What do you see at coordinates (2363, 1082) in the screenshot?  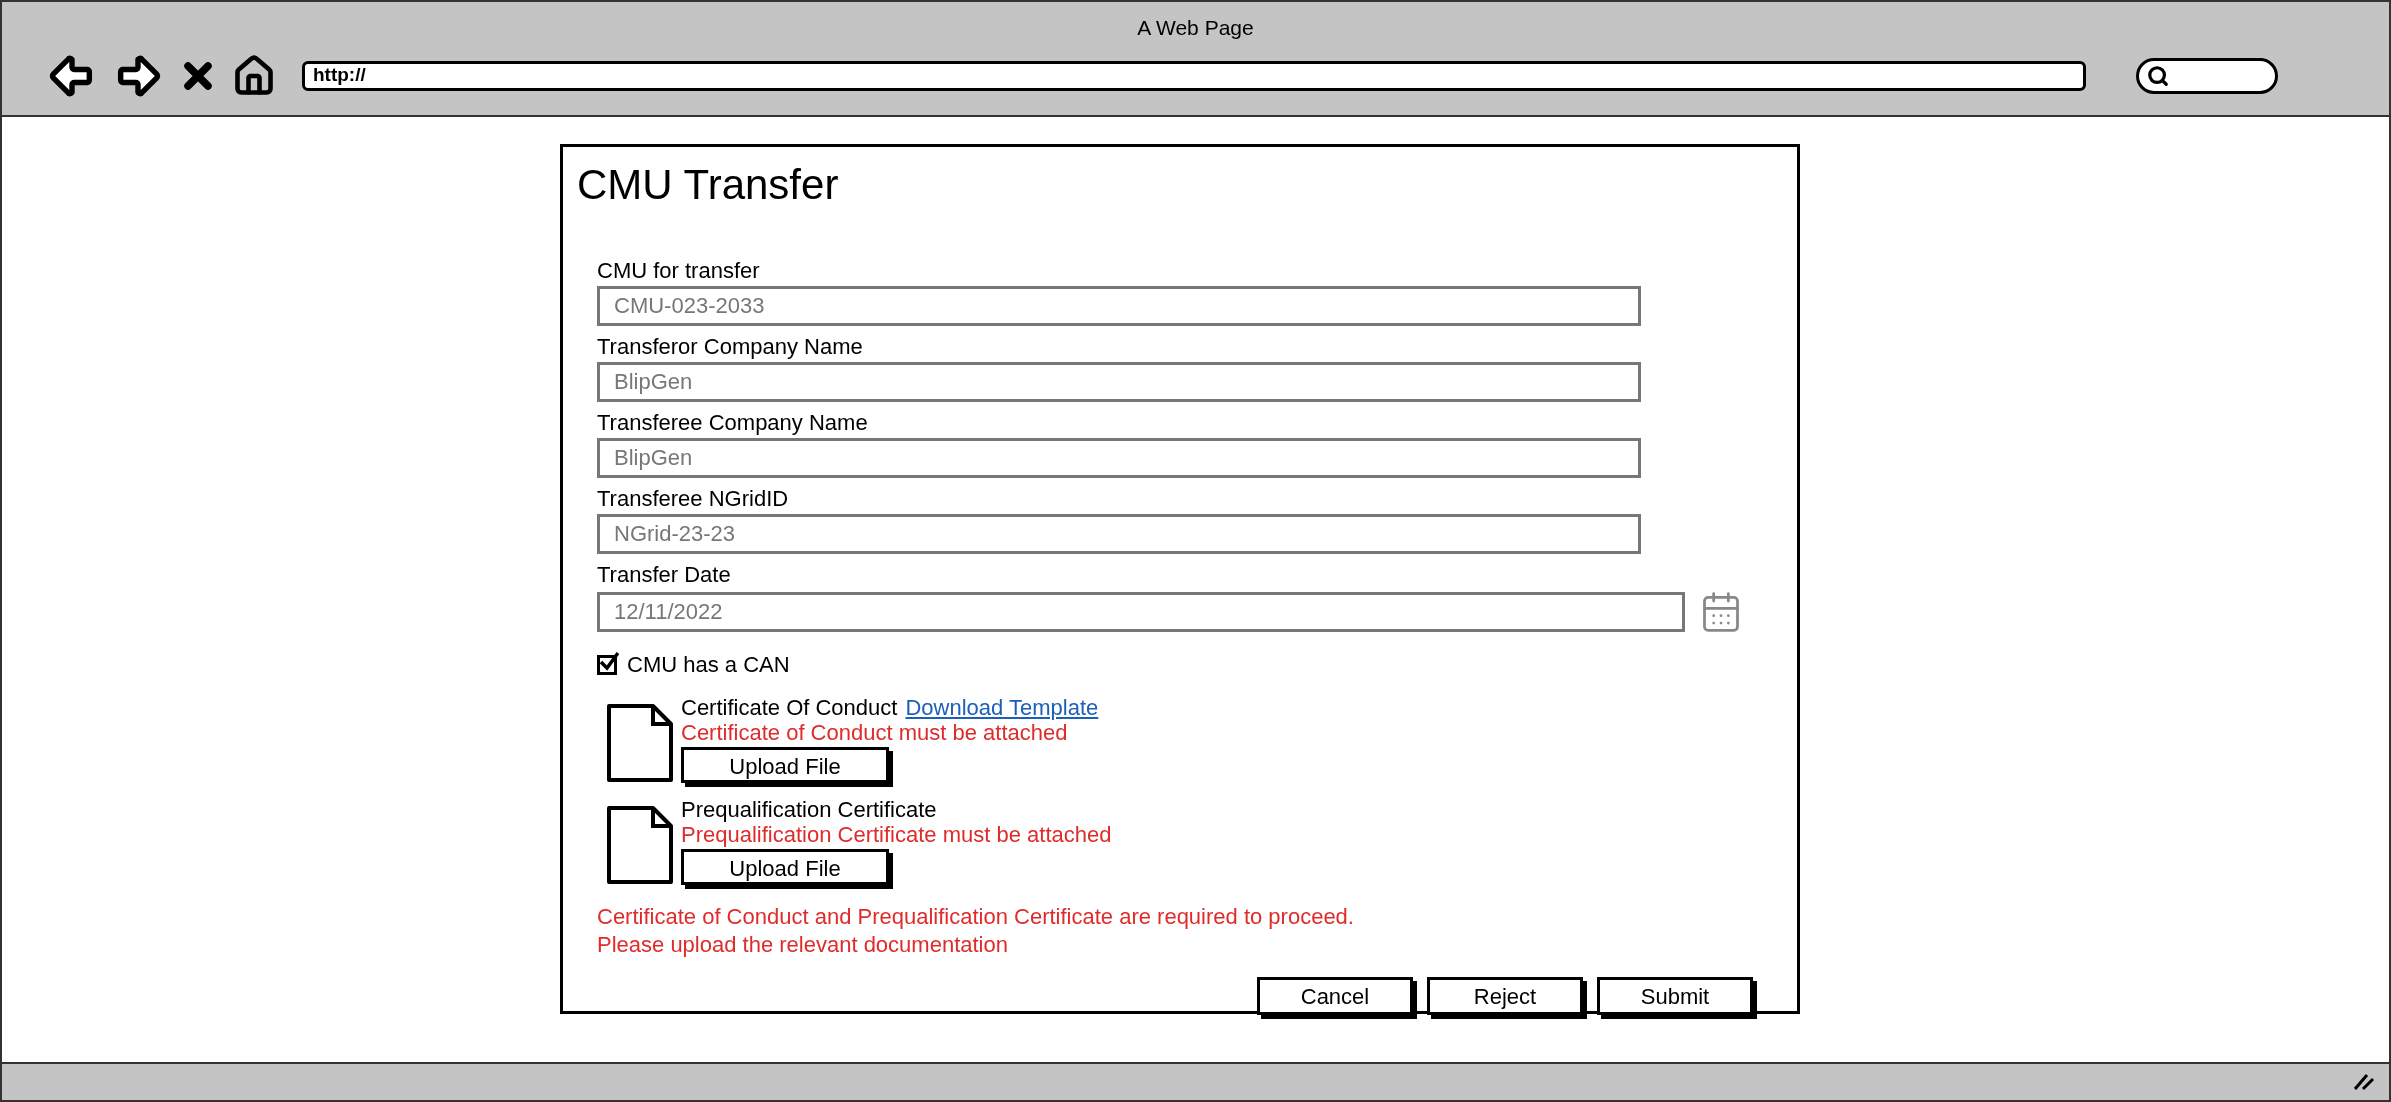 I see `resize-grip-icon` at bounding box center [2363, 1082].